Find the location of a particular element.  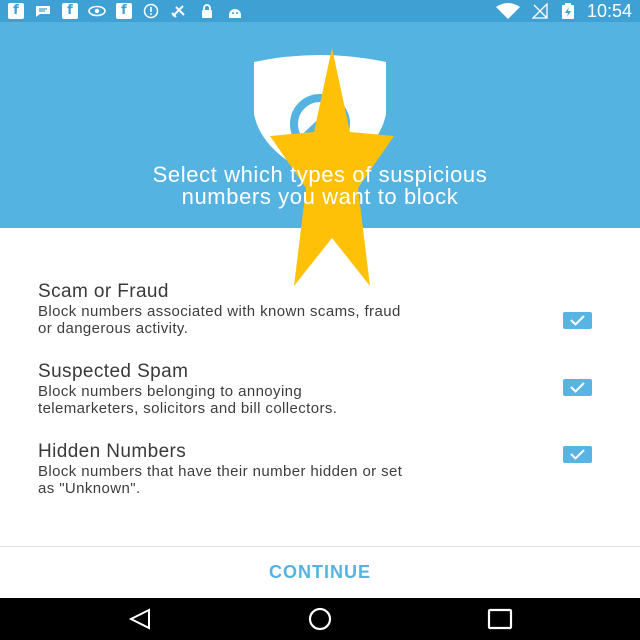

home-icon is located at coordinates (320, 619).